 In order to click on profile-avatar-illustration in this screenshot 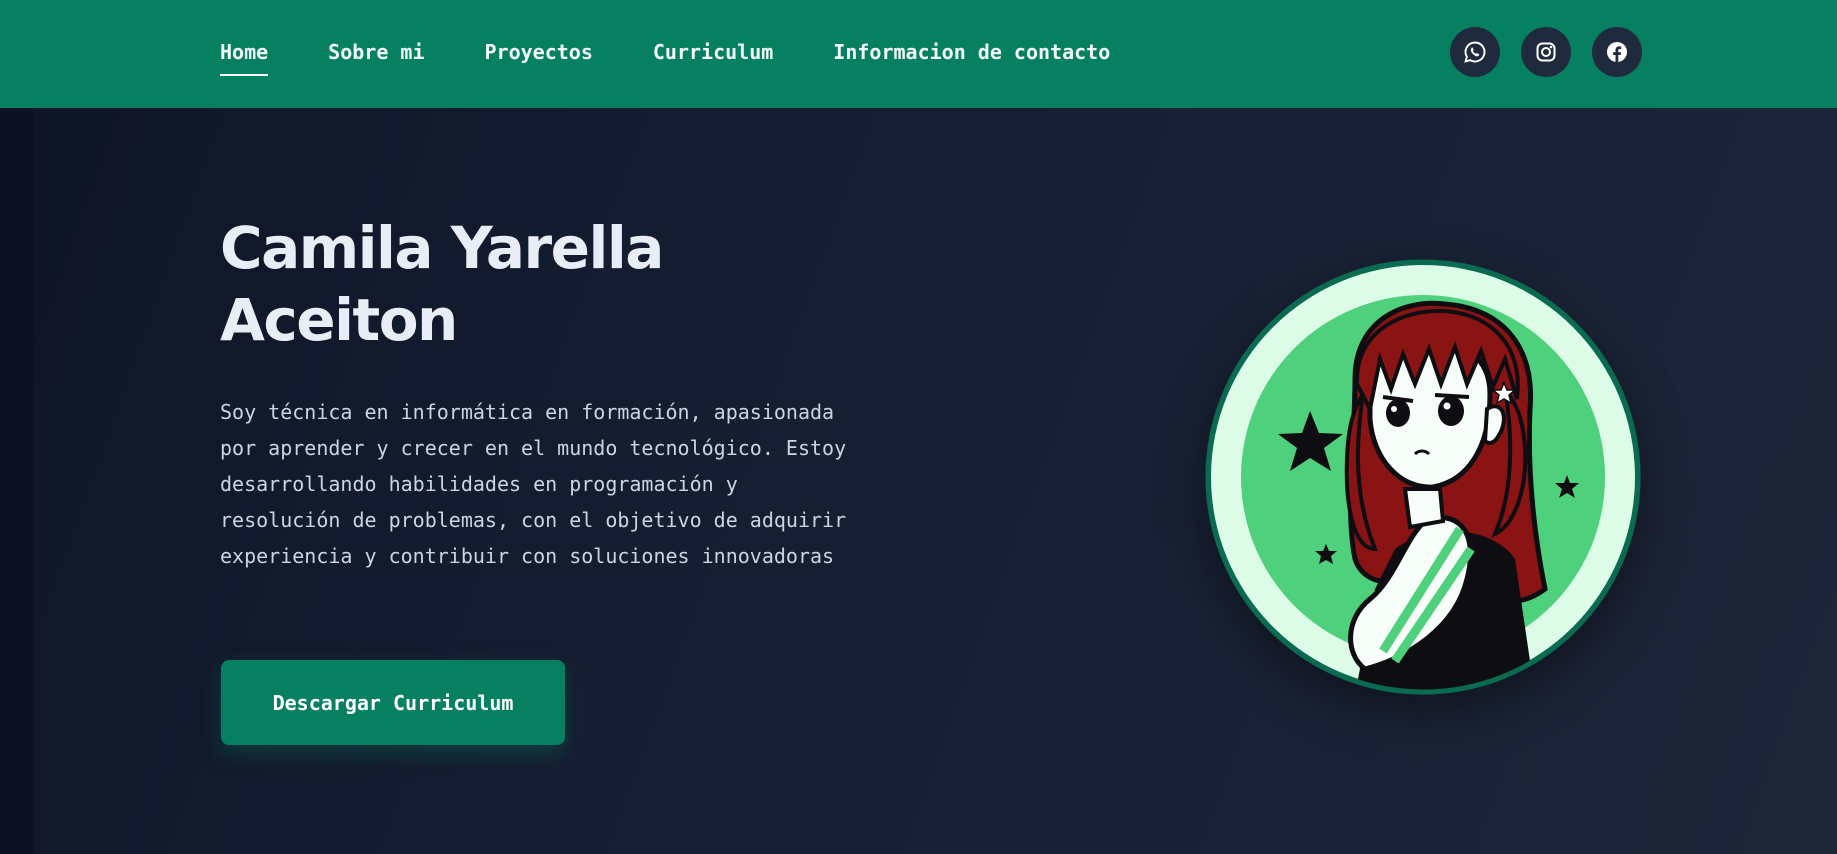, I will do `click(1423, 477)`.